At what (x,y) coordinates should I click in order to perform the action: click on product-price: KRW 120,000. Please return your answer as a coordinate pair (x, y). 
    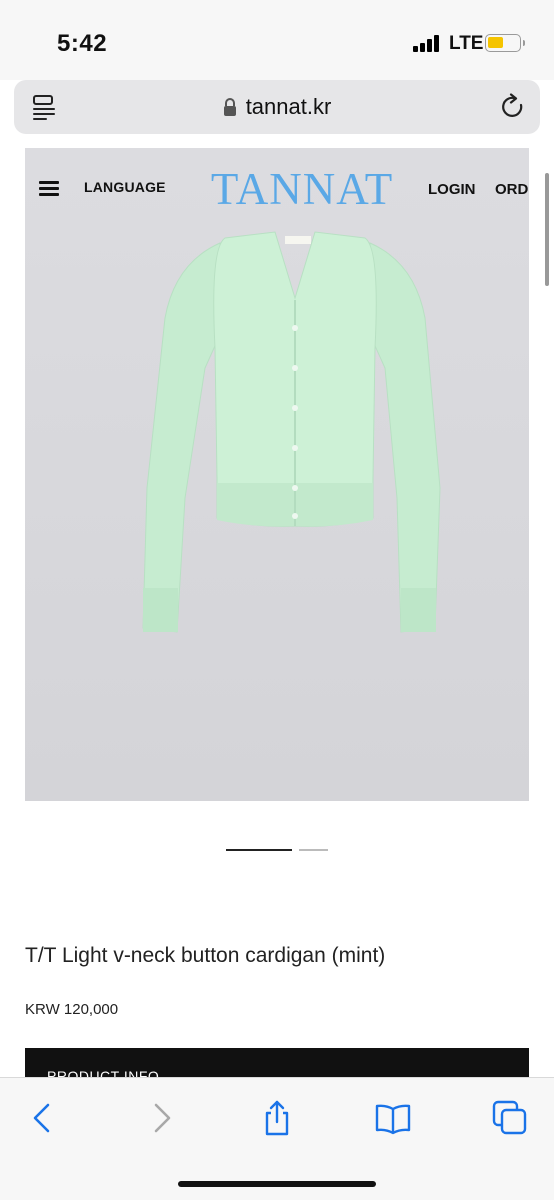
    Looking at the image, I should click on (72, 1009).